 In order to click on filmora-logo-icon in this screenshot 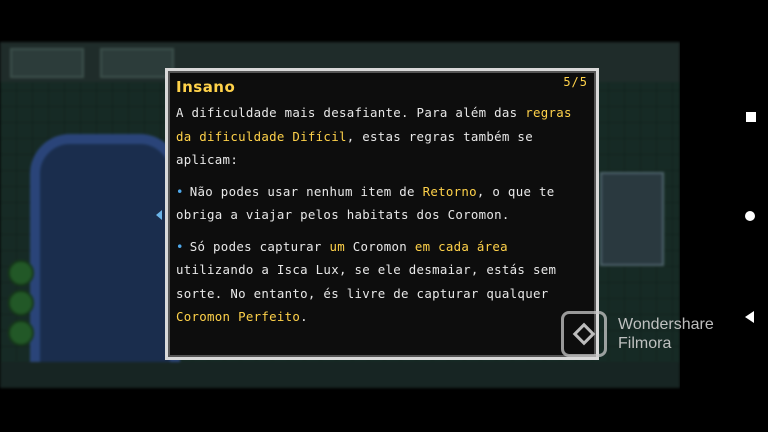, I will do `click(584, 334)`.